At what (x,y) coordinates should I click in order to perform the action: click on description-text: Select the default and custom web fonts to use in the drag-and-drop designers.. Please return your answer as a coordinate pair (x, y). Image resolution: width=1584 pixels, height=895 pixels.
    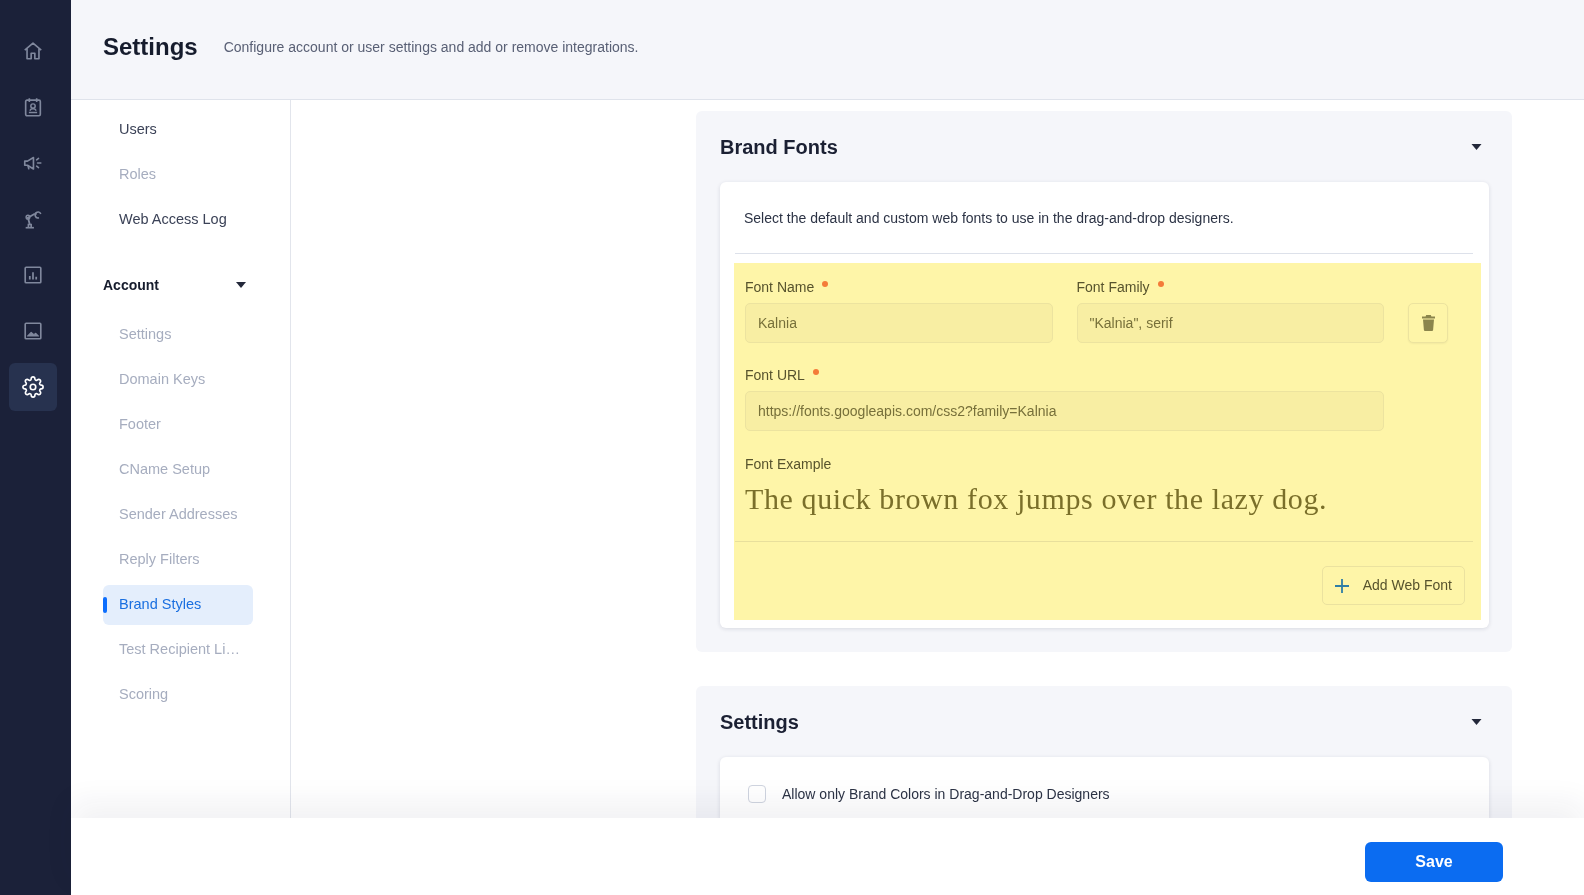
    Looking at the image, I should click on (989, 218).